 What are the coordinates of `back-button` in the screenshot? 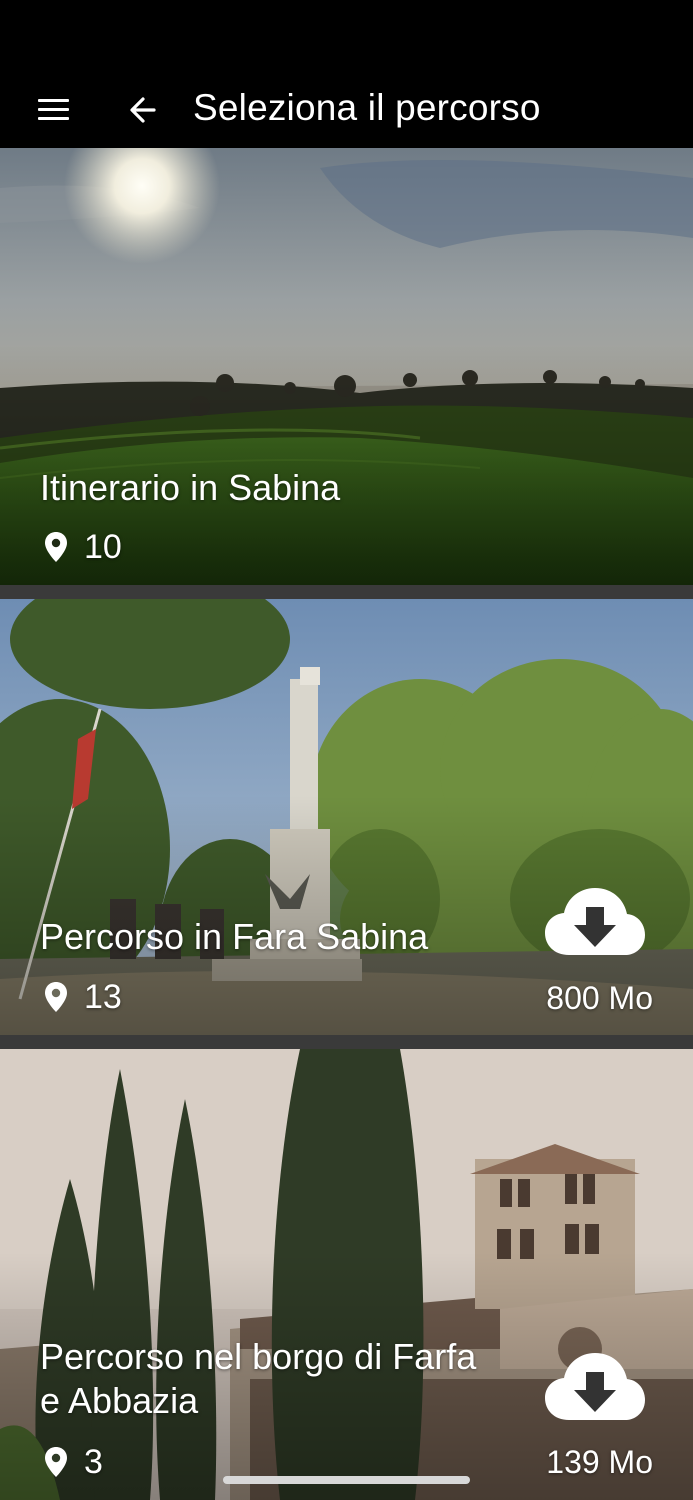 It's located at (144, 110).